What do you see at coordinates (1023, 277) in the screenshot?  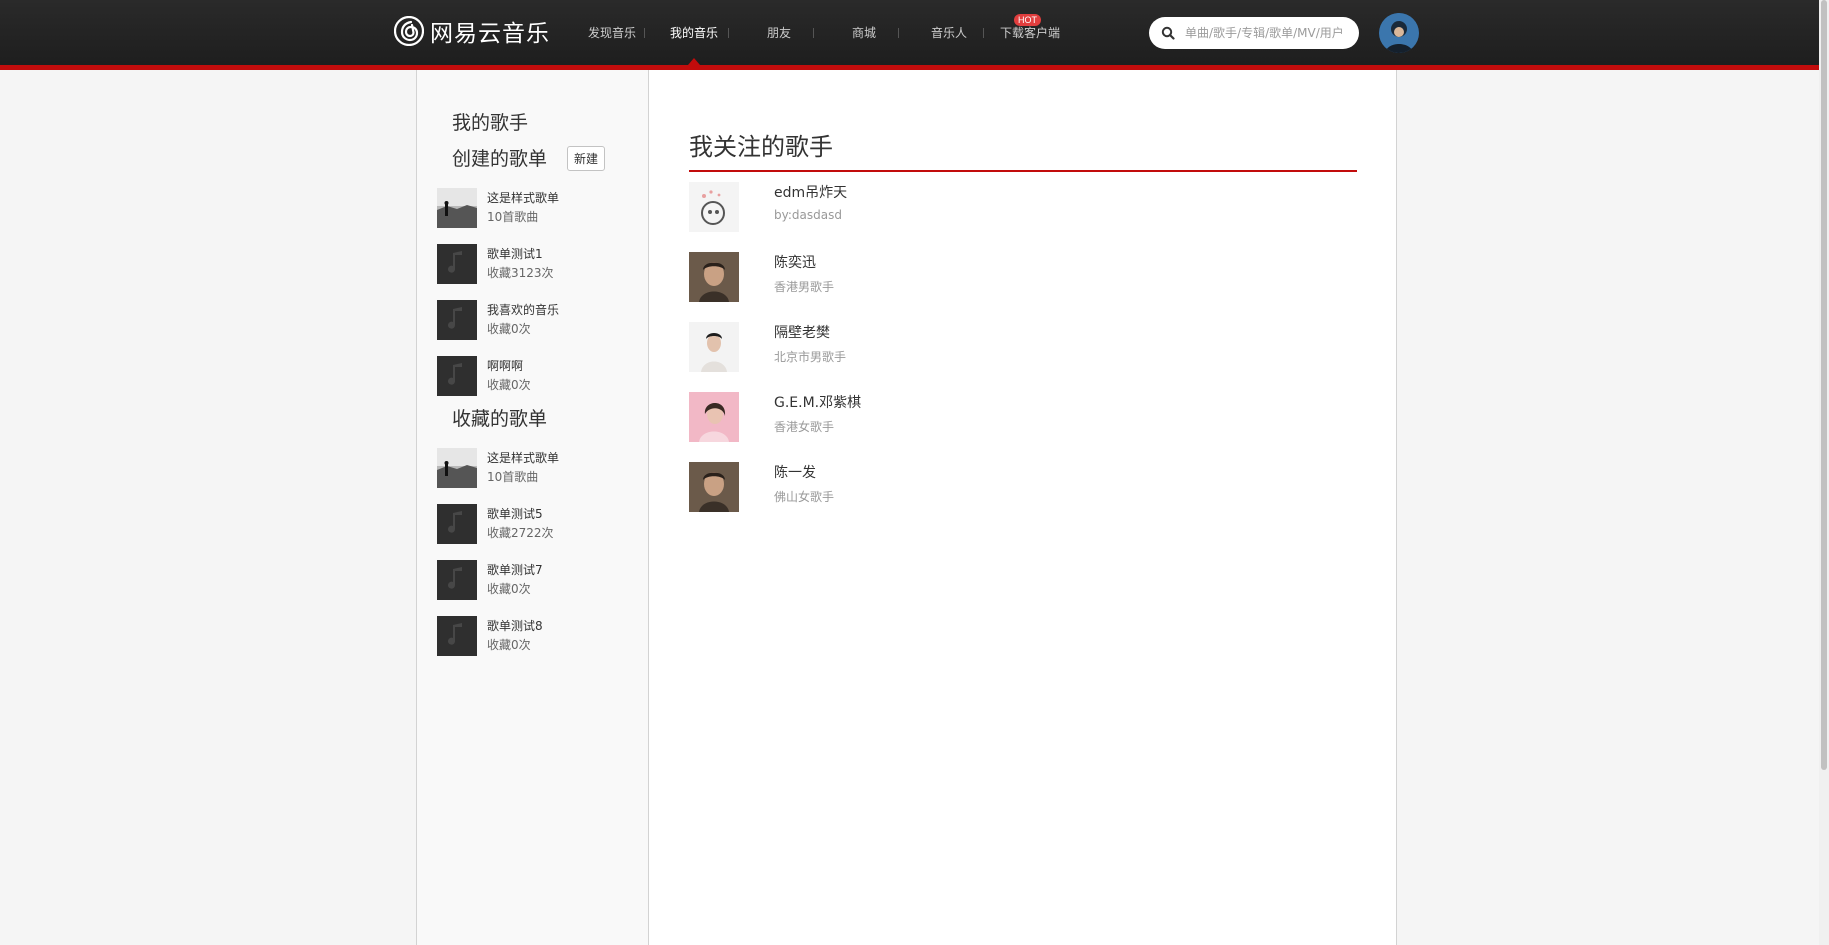 I see `artist-row: 陈奕迅 香港男歌手` at bounding box center [1023, 277].